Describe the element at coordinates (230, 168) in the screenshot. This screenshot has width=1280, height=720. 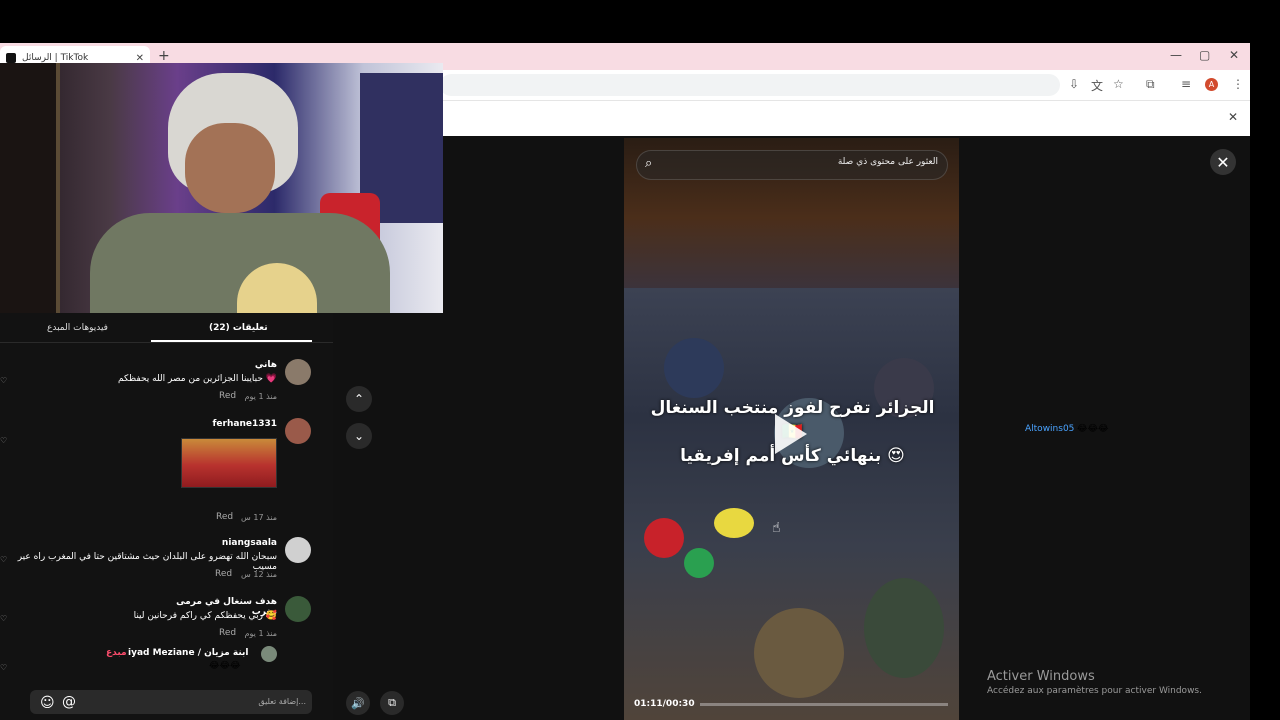
I see `webcam-person-face` at that location.